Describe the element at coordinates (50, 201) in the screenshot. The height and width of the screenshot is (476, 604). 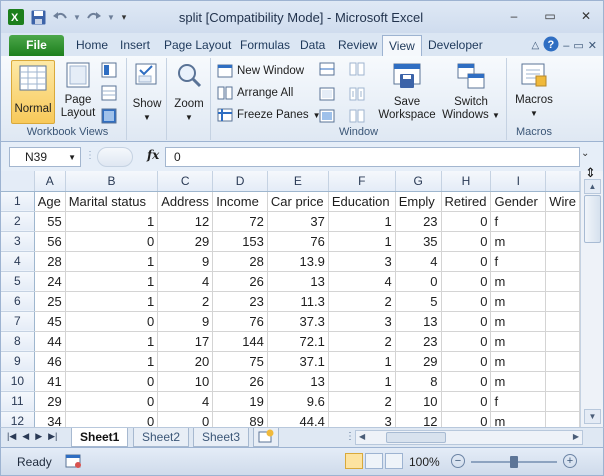
I see `cell: Age` at that location.